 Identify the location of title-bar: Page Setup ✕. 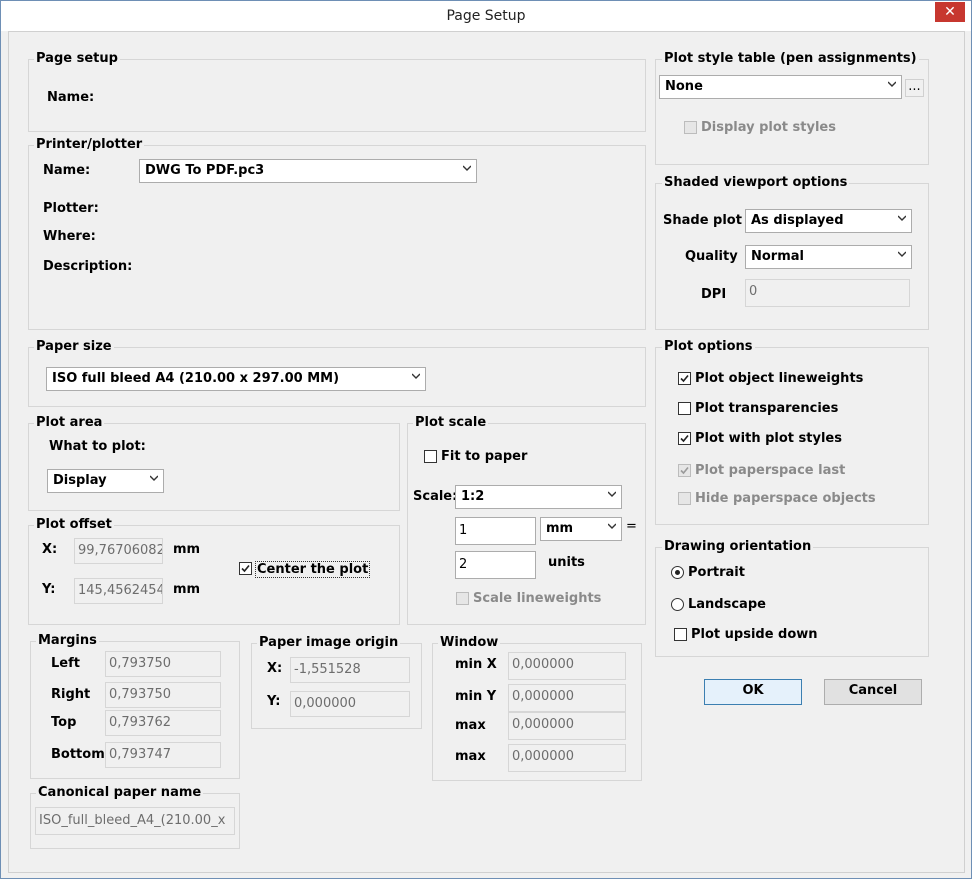
(486, 16).